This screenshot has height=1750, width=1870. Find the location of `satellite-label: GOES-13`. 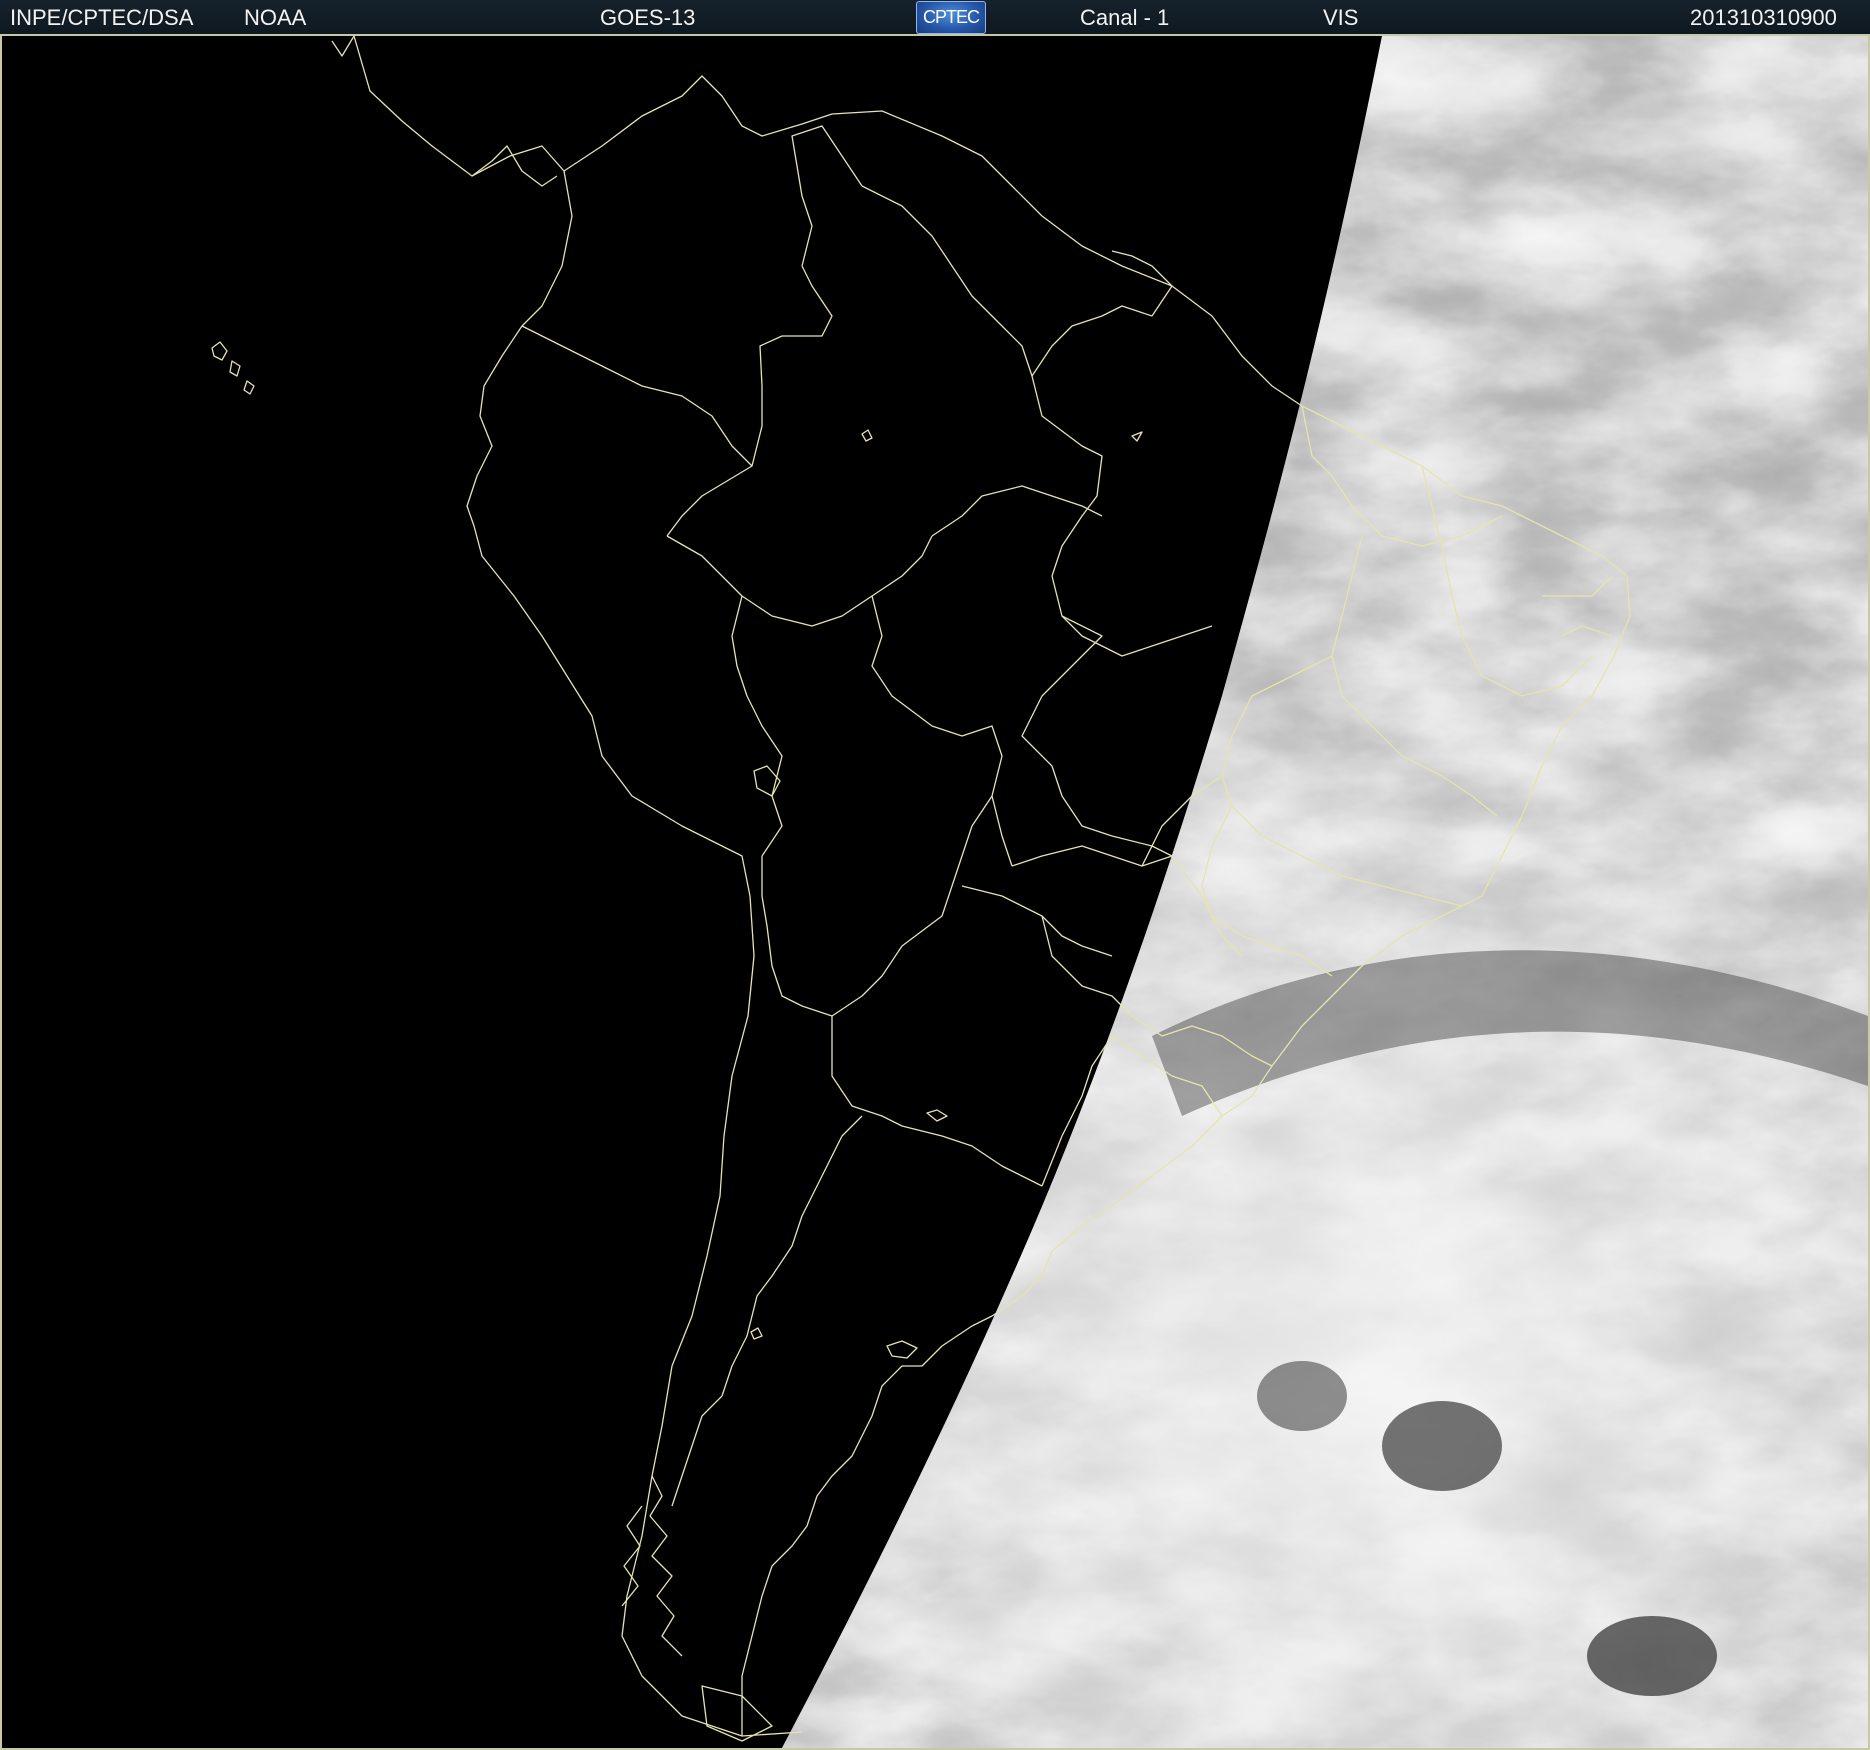

satellite-label: GOES-13 is located at coordinates (648, 17).